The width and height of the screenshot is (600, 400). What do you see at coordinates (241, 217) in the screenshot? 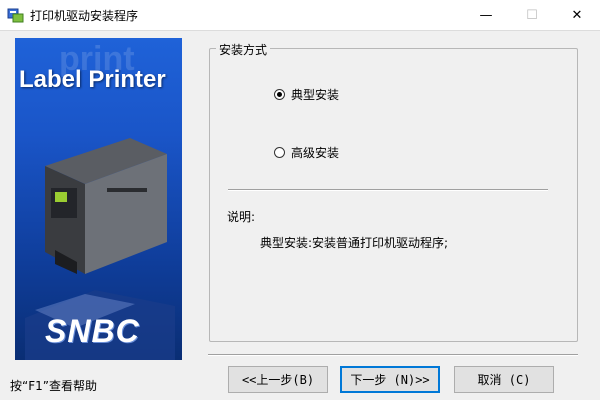
I see `description-title: 说明:` at bounding box center [241, 217].